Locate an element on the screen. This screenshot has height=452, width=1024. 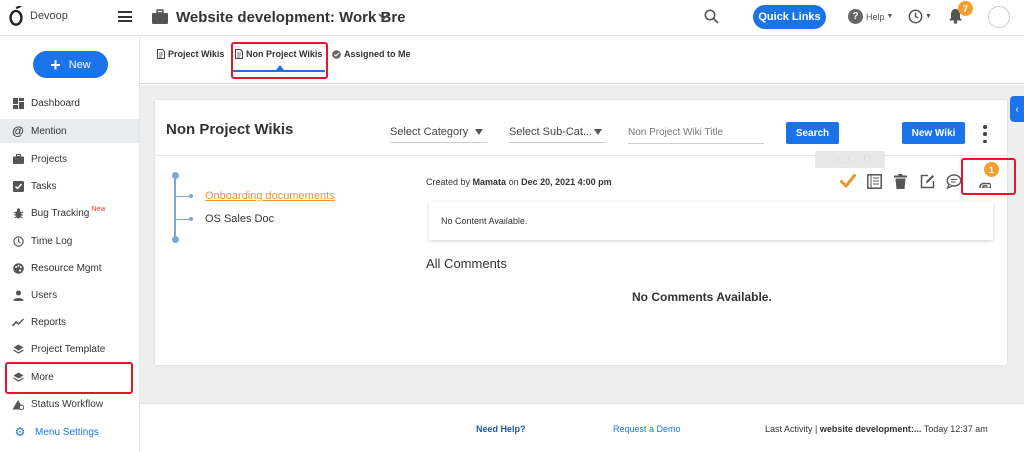
sidebar-item-label: Tasks is located at coordinates (44, 186).